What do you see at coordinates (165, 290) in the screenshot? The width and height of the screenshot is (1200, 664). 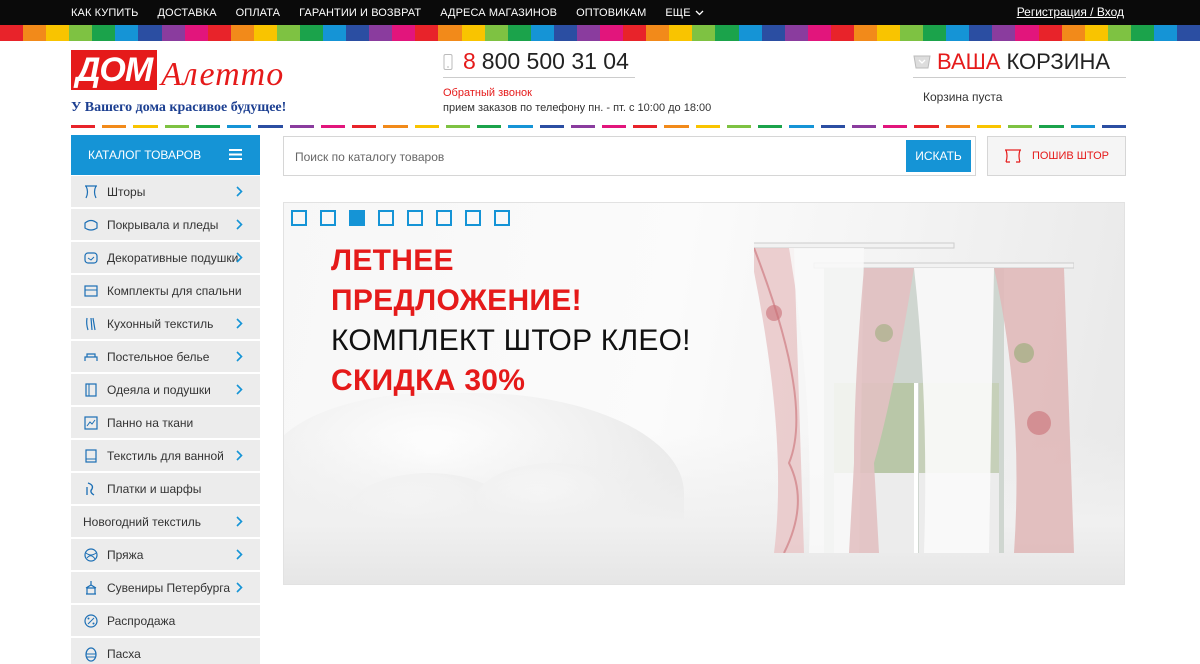 I see `catalog-item: Комплекты для спальни` at bounding box center [165, 290].